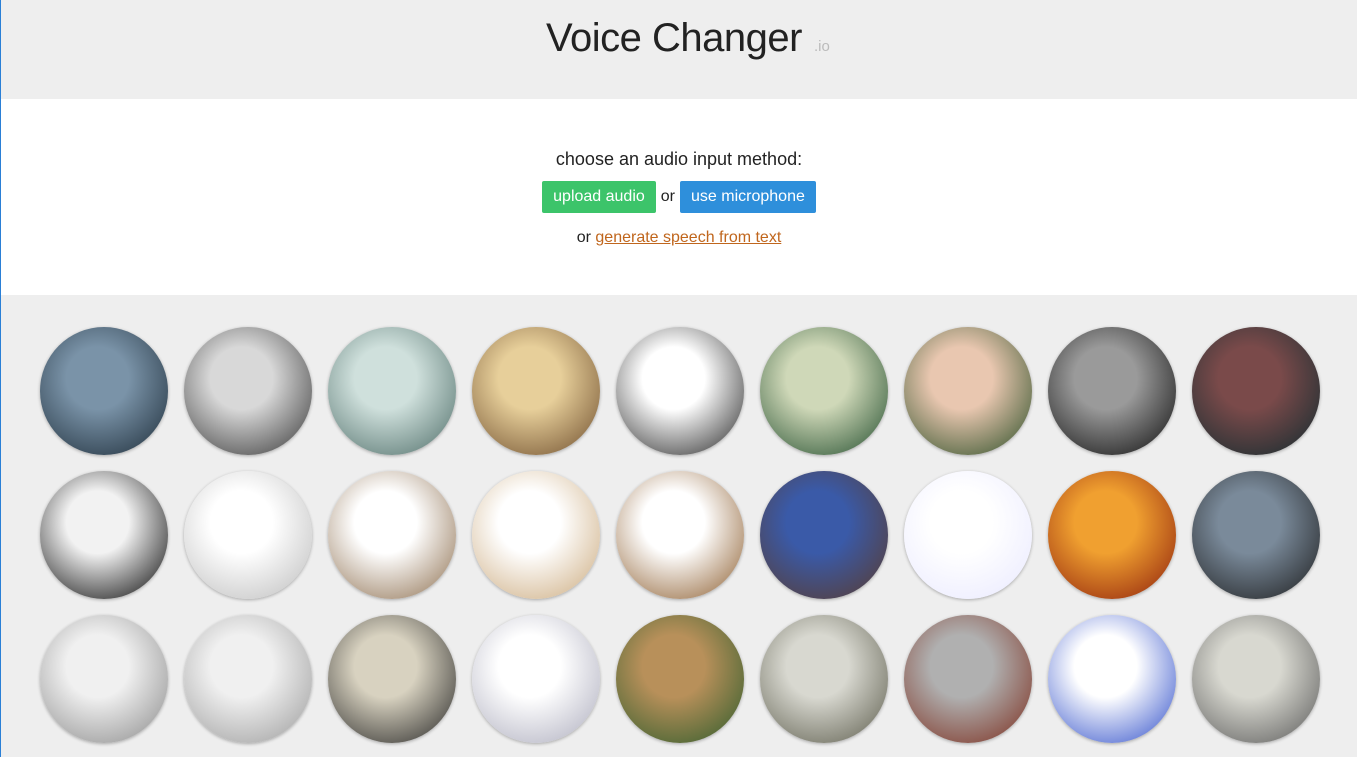 This screenshot has height=757, width=1357. I want to click on voice-effect-snail, so click(680, 679).